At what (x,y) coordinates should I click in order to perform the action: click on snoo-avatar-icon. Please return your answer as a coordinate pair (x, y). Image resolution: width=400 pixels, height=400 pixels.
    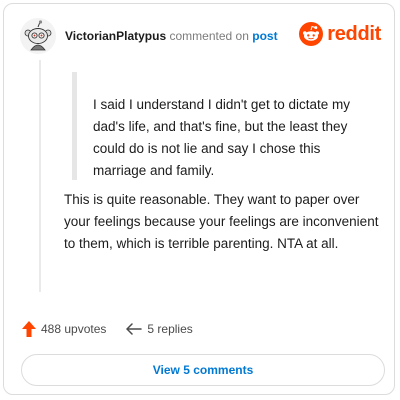
    Looking at the image, I should click on (38, 36).